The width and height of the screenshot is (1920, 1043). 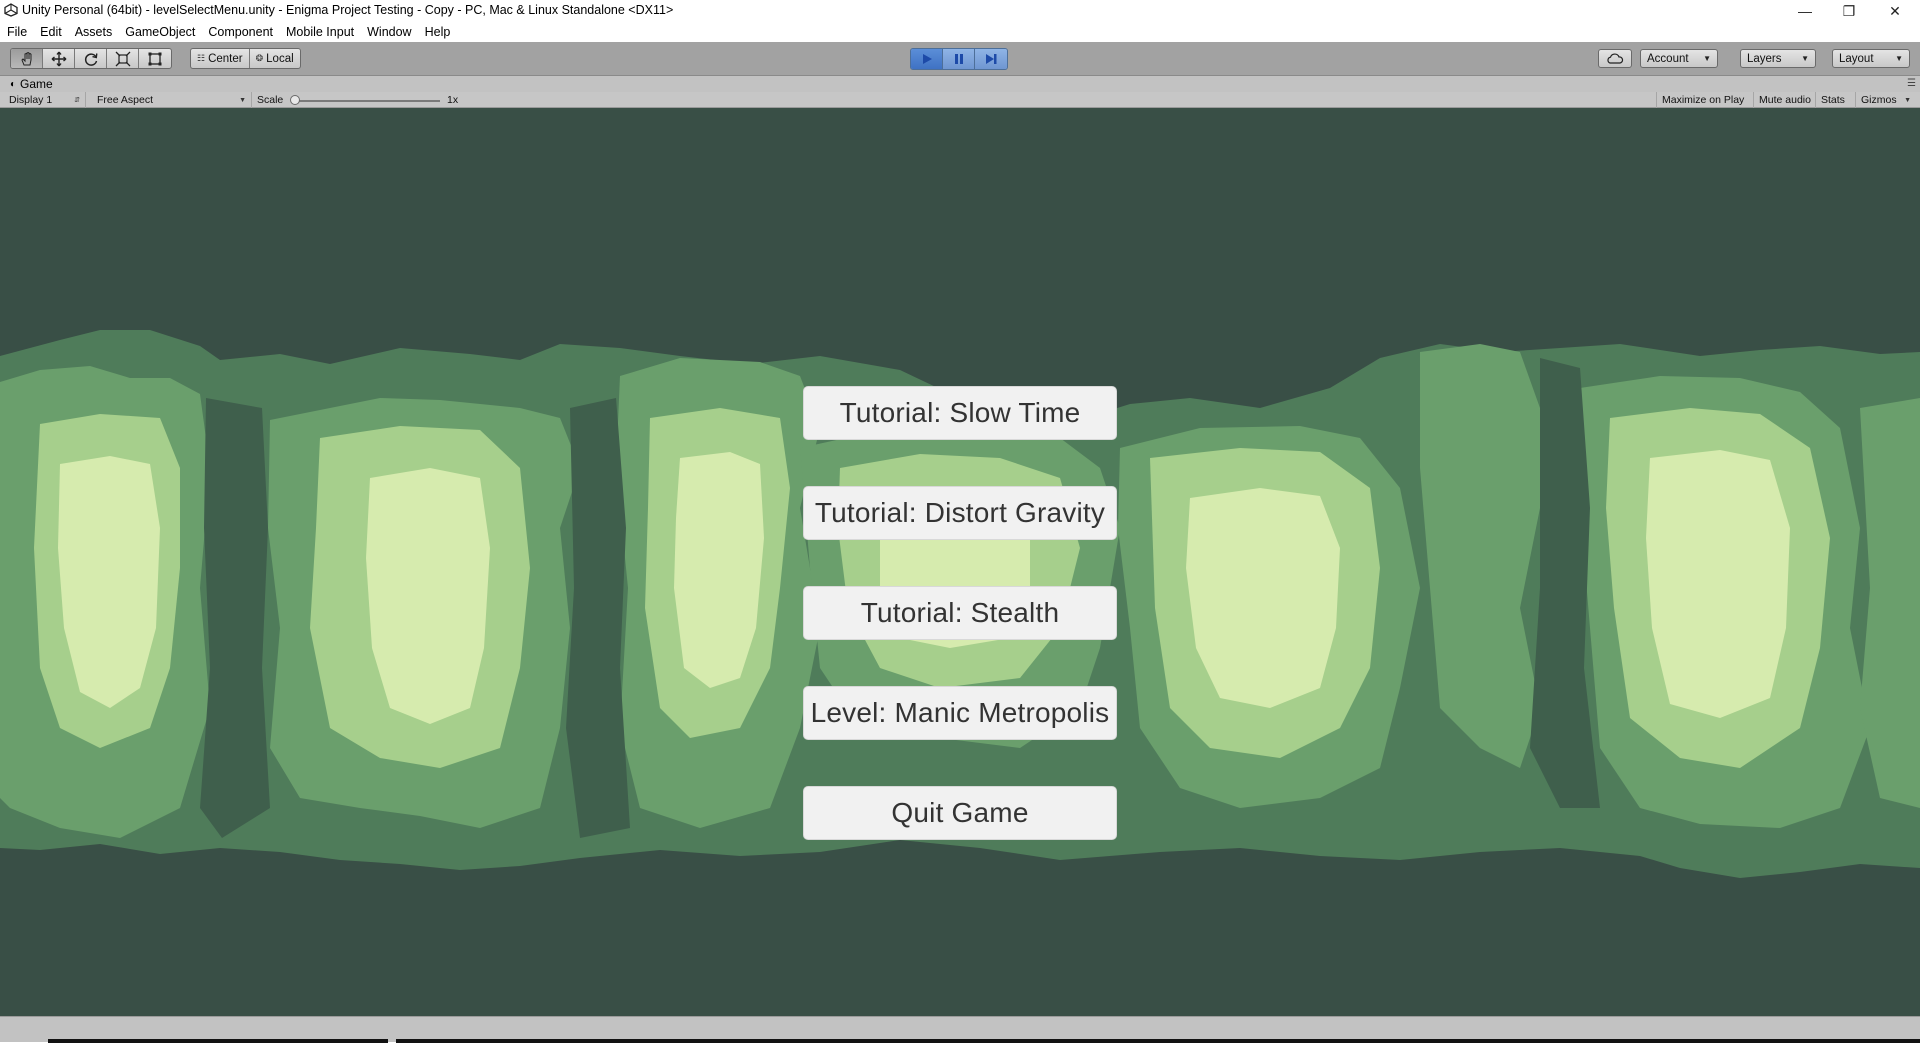 I want to click on gizmos-dropdown: Gizmos ▼, so click(x=1886, y=100).